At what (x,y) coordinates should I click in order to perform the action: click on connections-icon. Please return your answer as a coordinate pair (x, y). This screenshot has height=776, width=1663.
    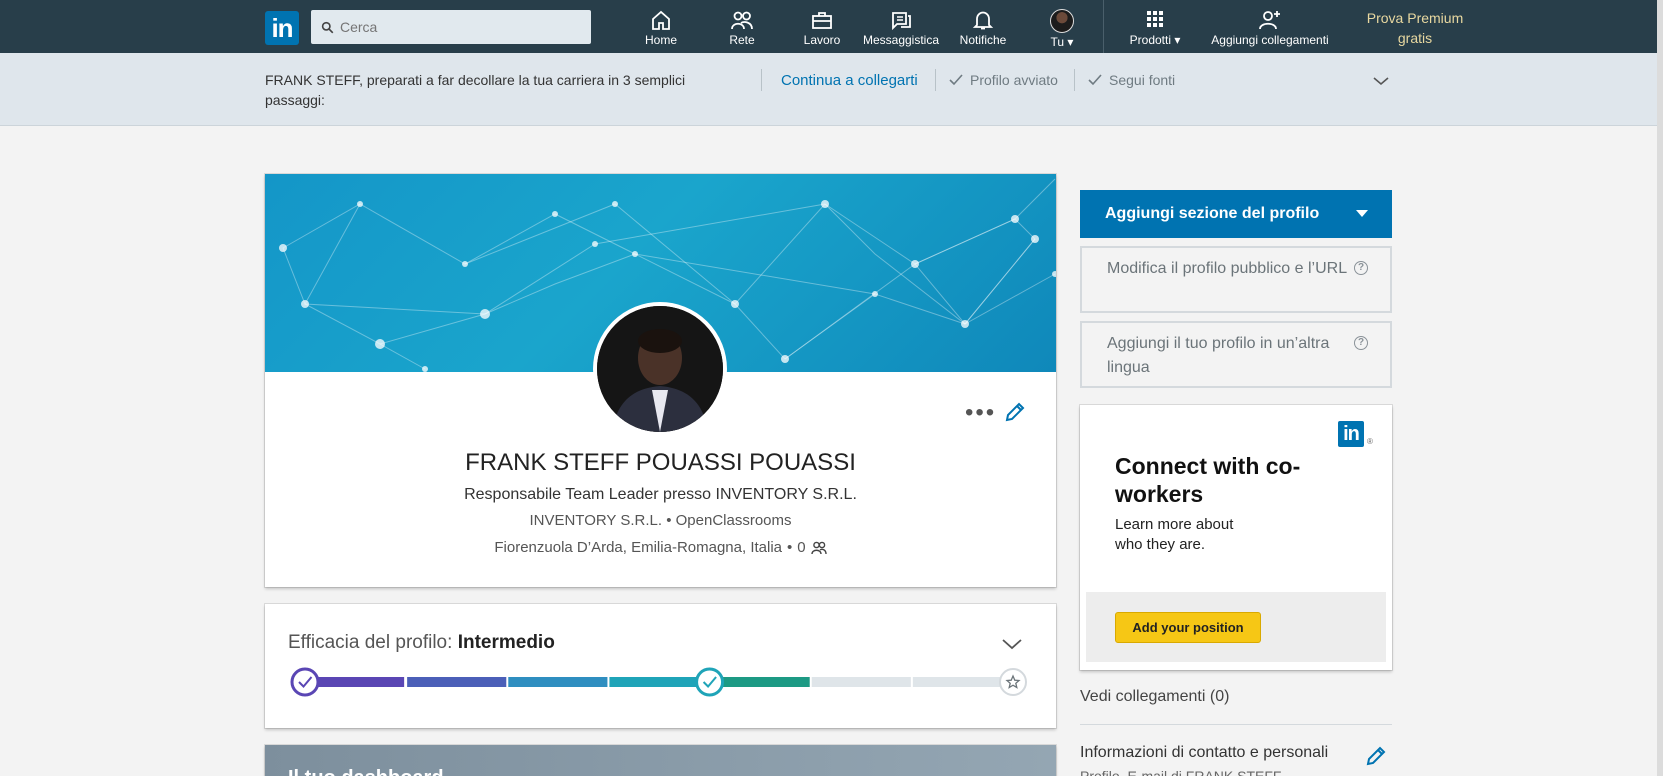
    Looking at the image, I should click on (818, 547).